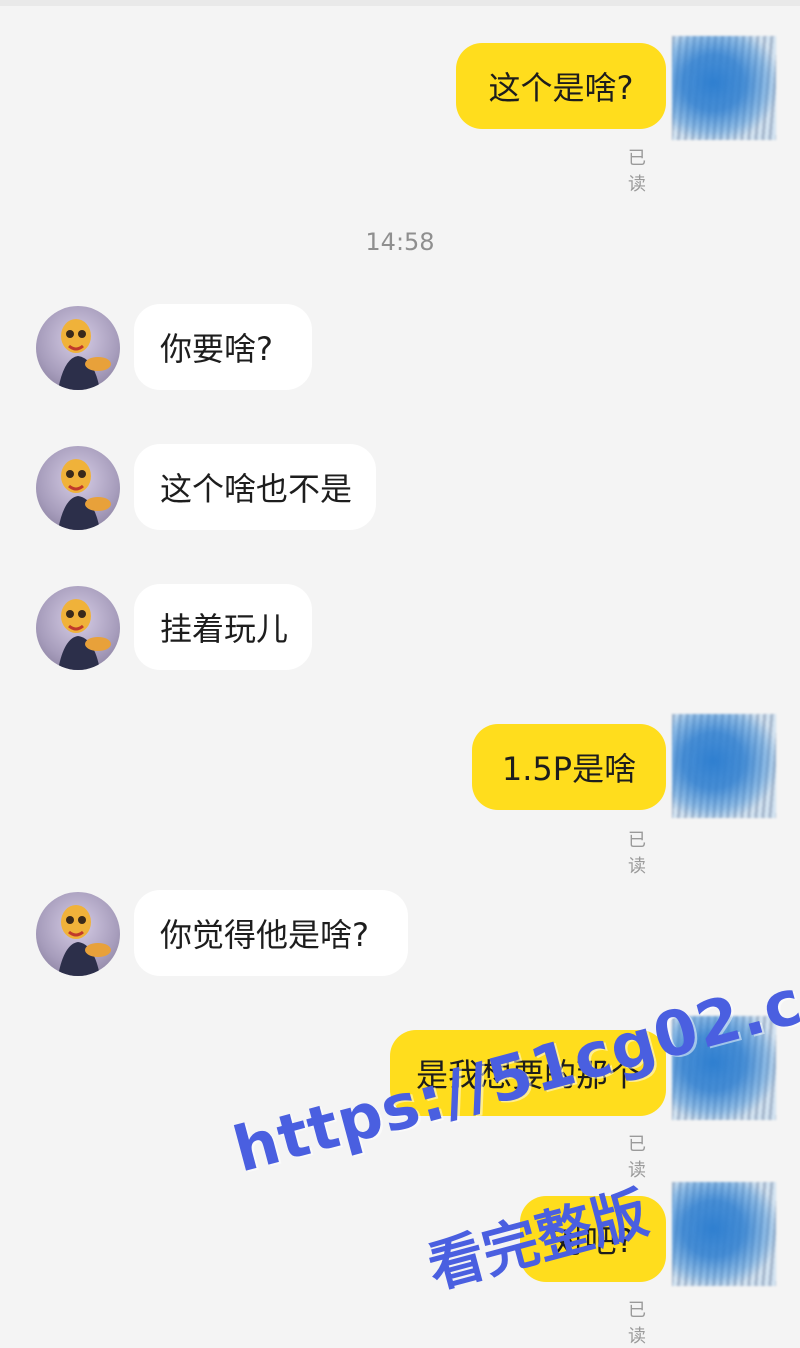  Describe the element at coordinates (561, 86) in the screenshot. I see `message-bubble: 这个是啥?` at that location.